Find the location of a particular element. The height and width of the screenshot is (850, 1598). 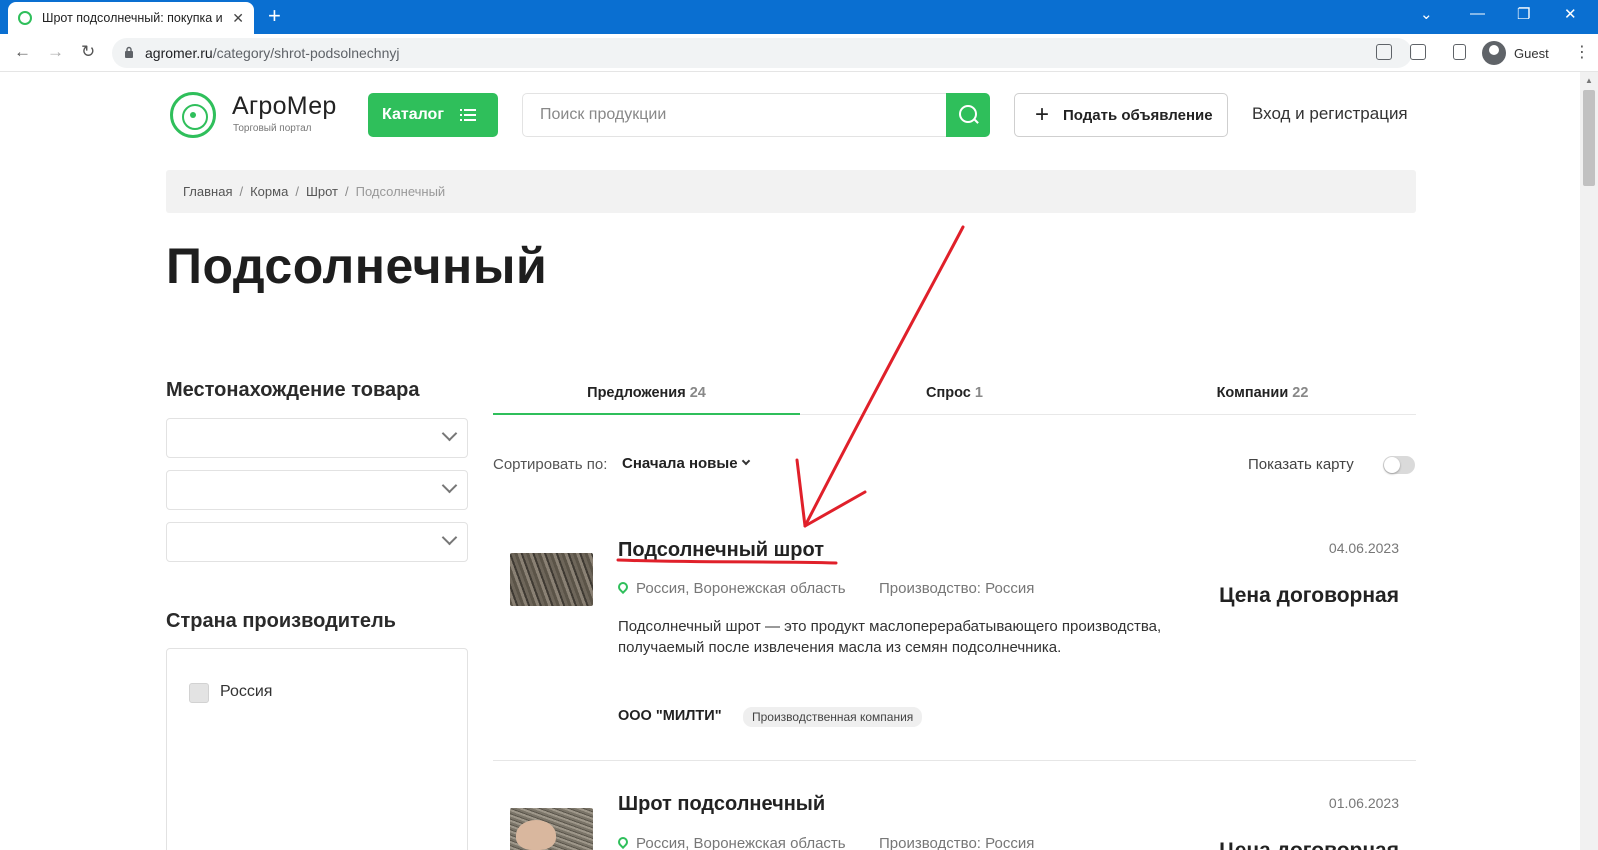

listing-date: 04.06.2023 is located at coordinates (1363, 548).